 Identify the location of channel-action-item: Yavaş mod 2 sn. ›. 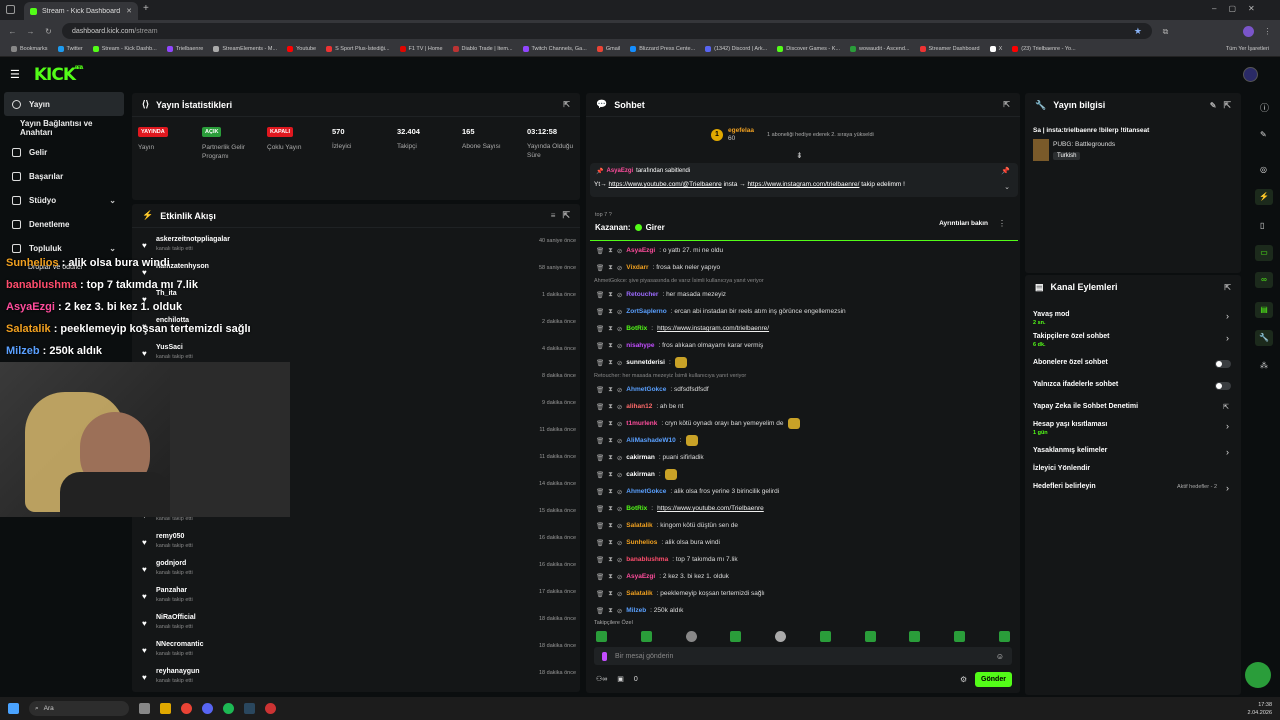
(1133, 321).